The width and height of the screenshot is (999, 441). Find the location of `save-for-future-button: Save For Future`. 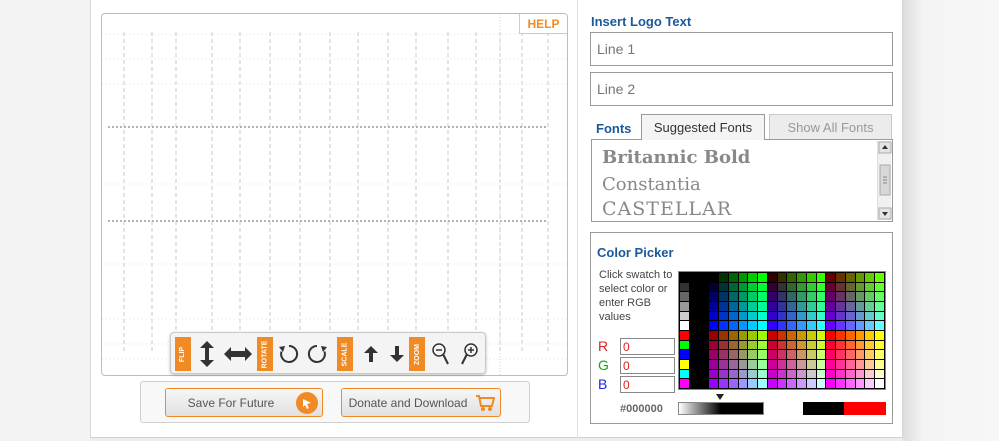

save-for-future-button: Save For Future is located at coordinates (244, 402).